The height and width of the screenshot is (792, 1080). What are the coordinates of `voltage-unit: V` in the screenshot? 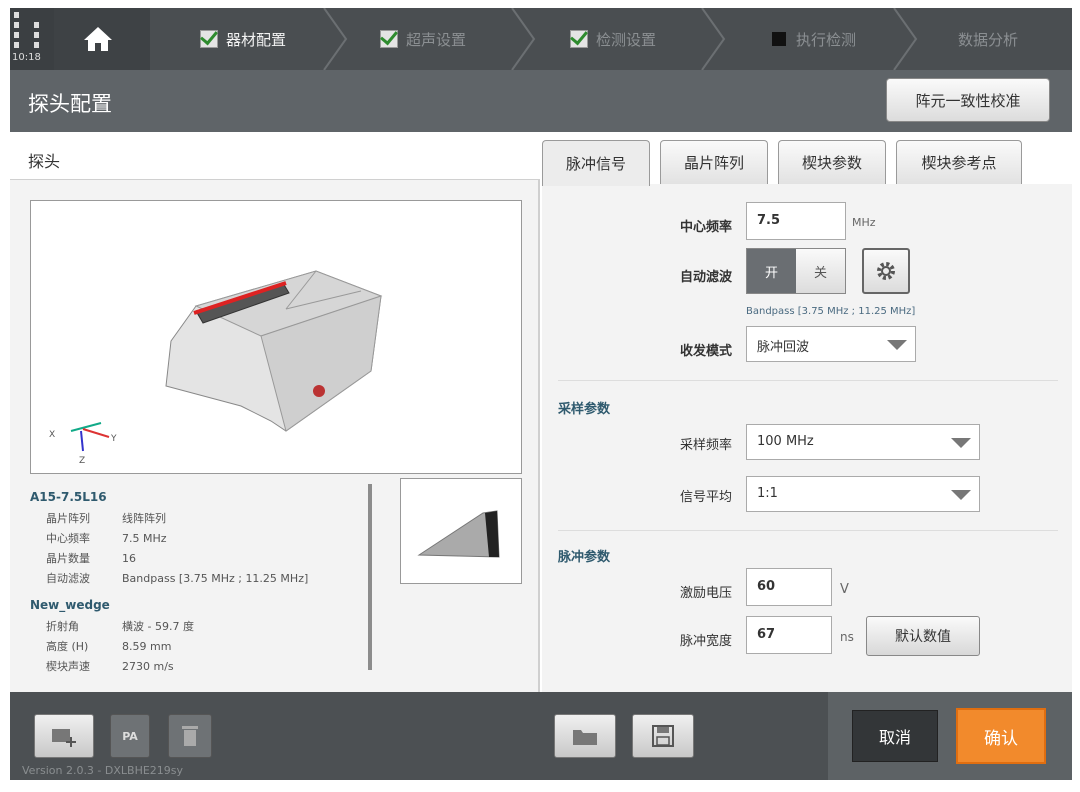 It's located at (844, 589).